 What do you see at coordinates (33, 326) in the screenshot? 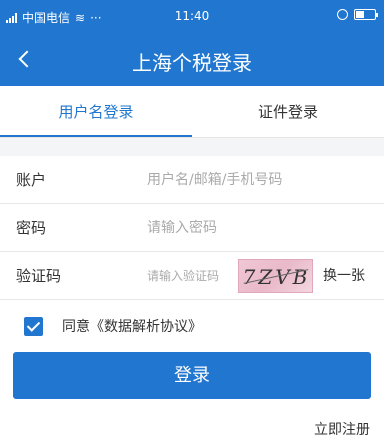
I see `agreement-checkbox` at bounding box center [33, 326].